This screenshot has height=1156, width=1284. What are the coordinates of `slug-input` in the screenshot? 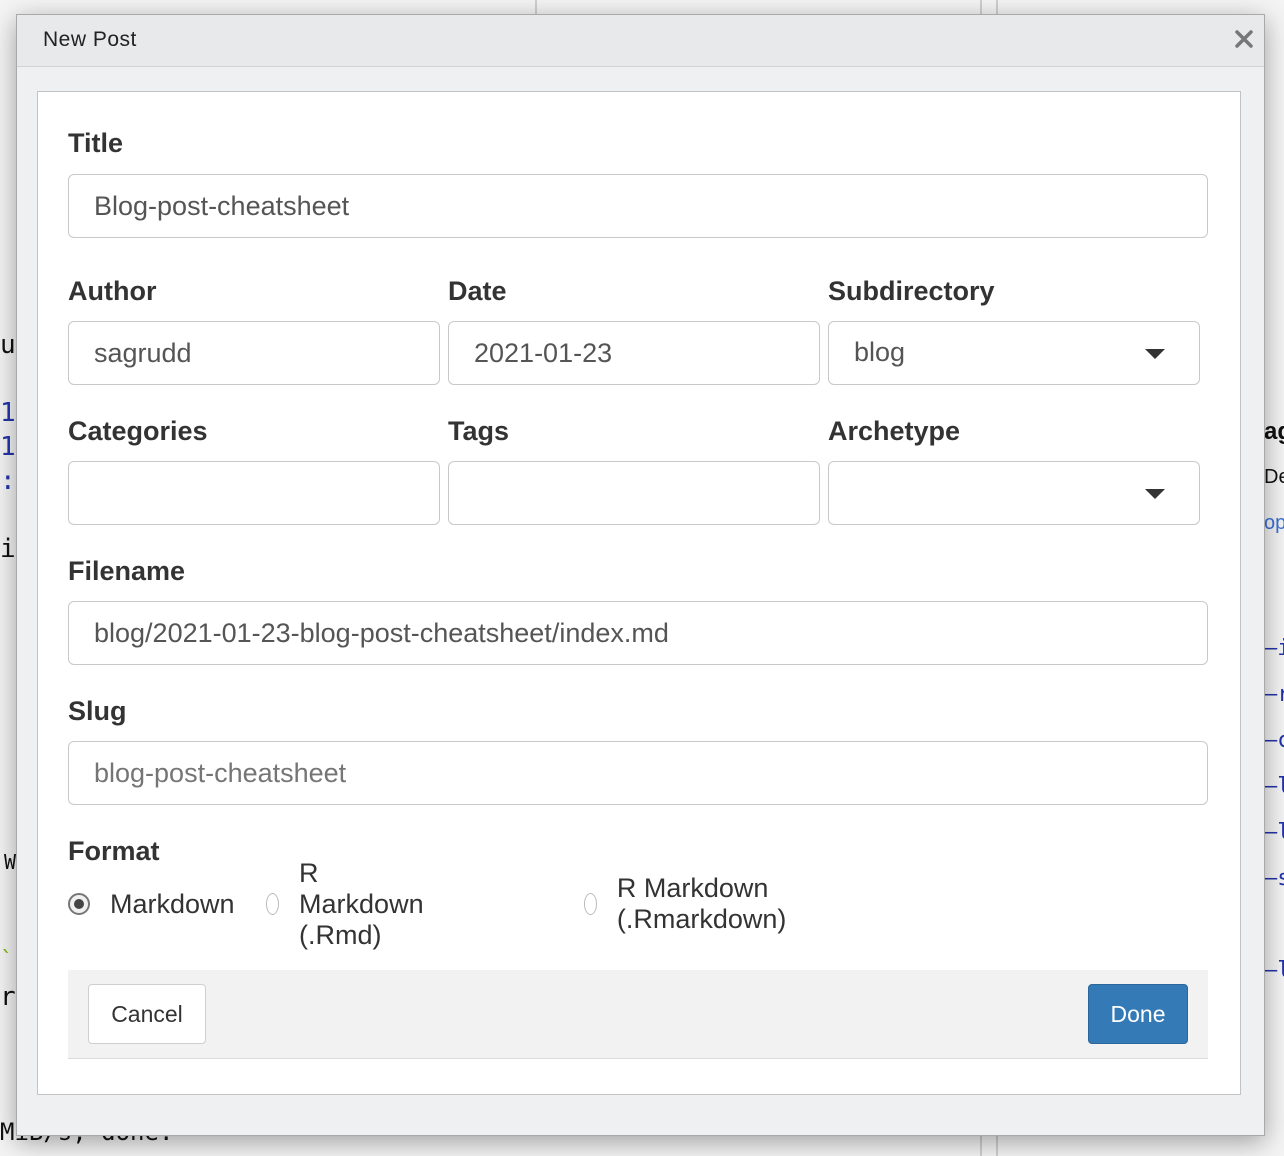 It's located at (638, 773).